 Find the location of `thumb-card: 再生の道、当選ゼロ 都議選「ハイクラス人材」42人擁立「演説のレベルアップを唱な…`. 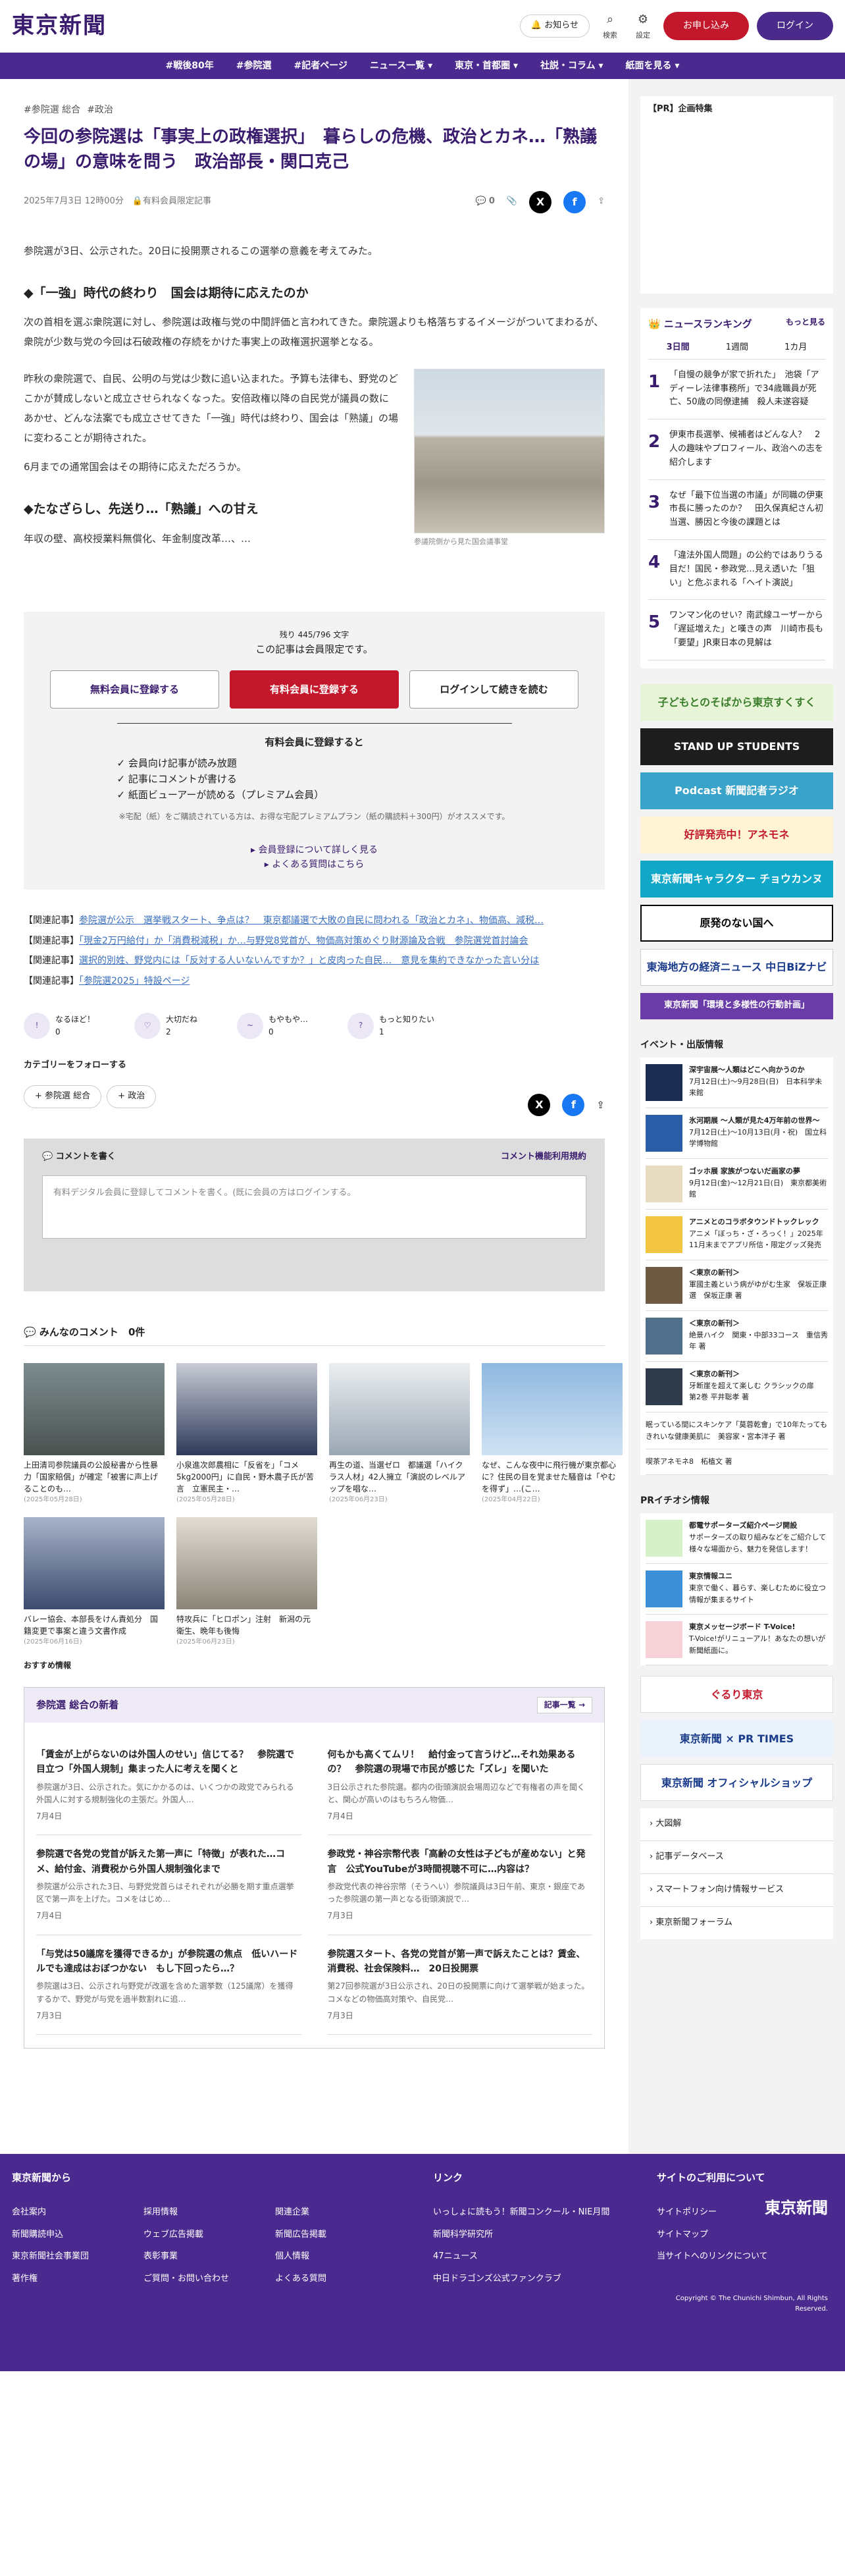

thumb-card: 再生の道、当選ゼロ 都議選「ハイクラス人材」42人擁立「演説のレベルアップを唱な… is located at coordinates (399, 1434).